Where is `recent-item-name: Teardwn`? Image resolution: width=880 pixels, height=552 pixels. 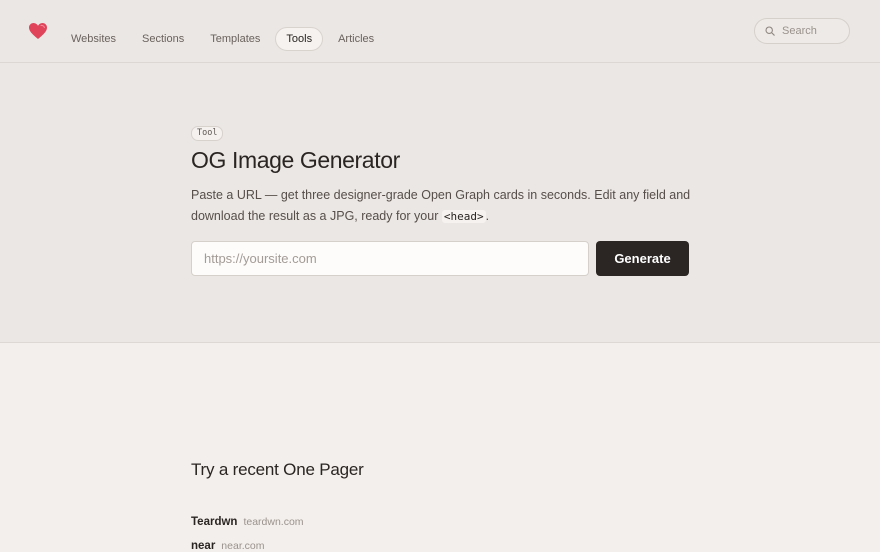 recent-item-name: Teardwn is located at coordinates (214, 522).